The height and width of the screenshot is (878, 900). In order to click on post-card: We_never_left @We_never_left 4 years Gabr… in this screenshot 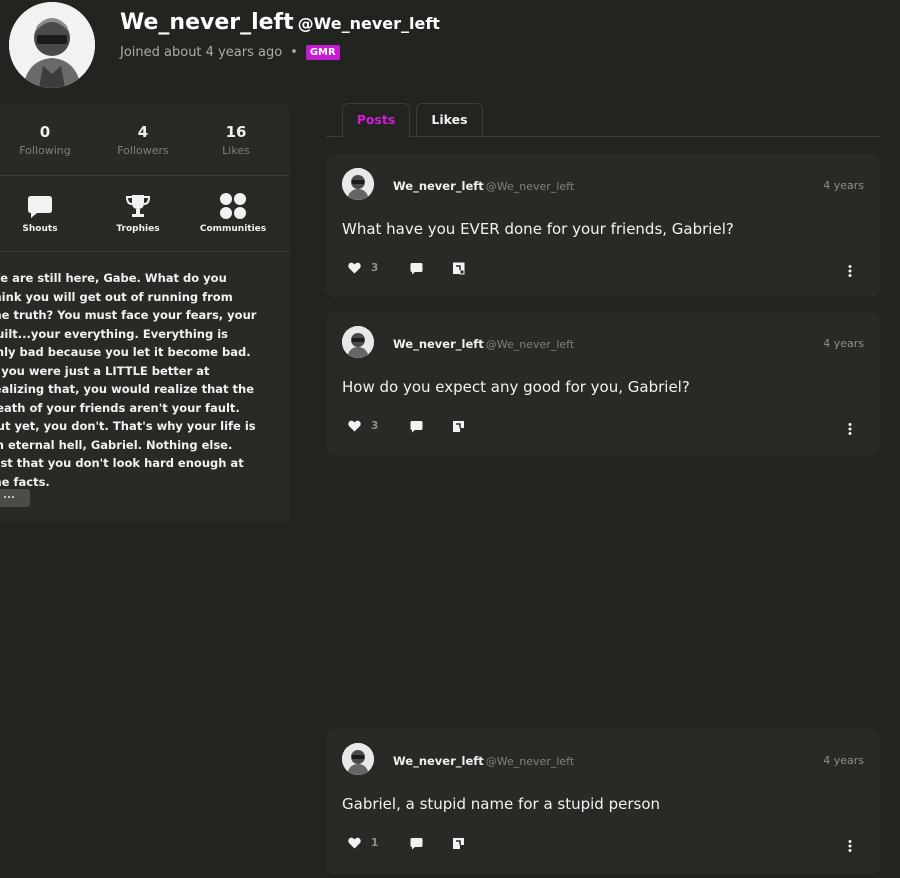, I will do `click(603, 801)`.